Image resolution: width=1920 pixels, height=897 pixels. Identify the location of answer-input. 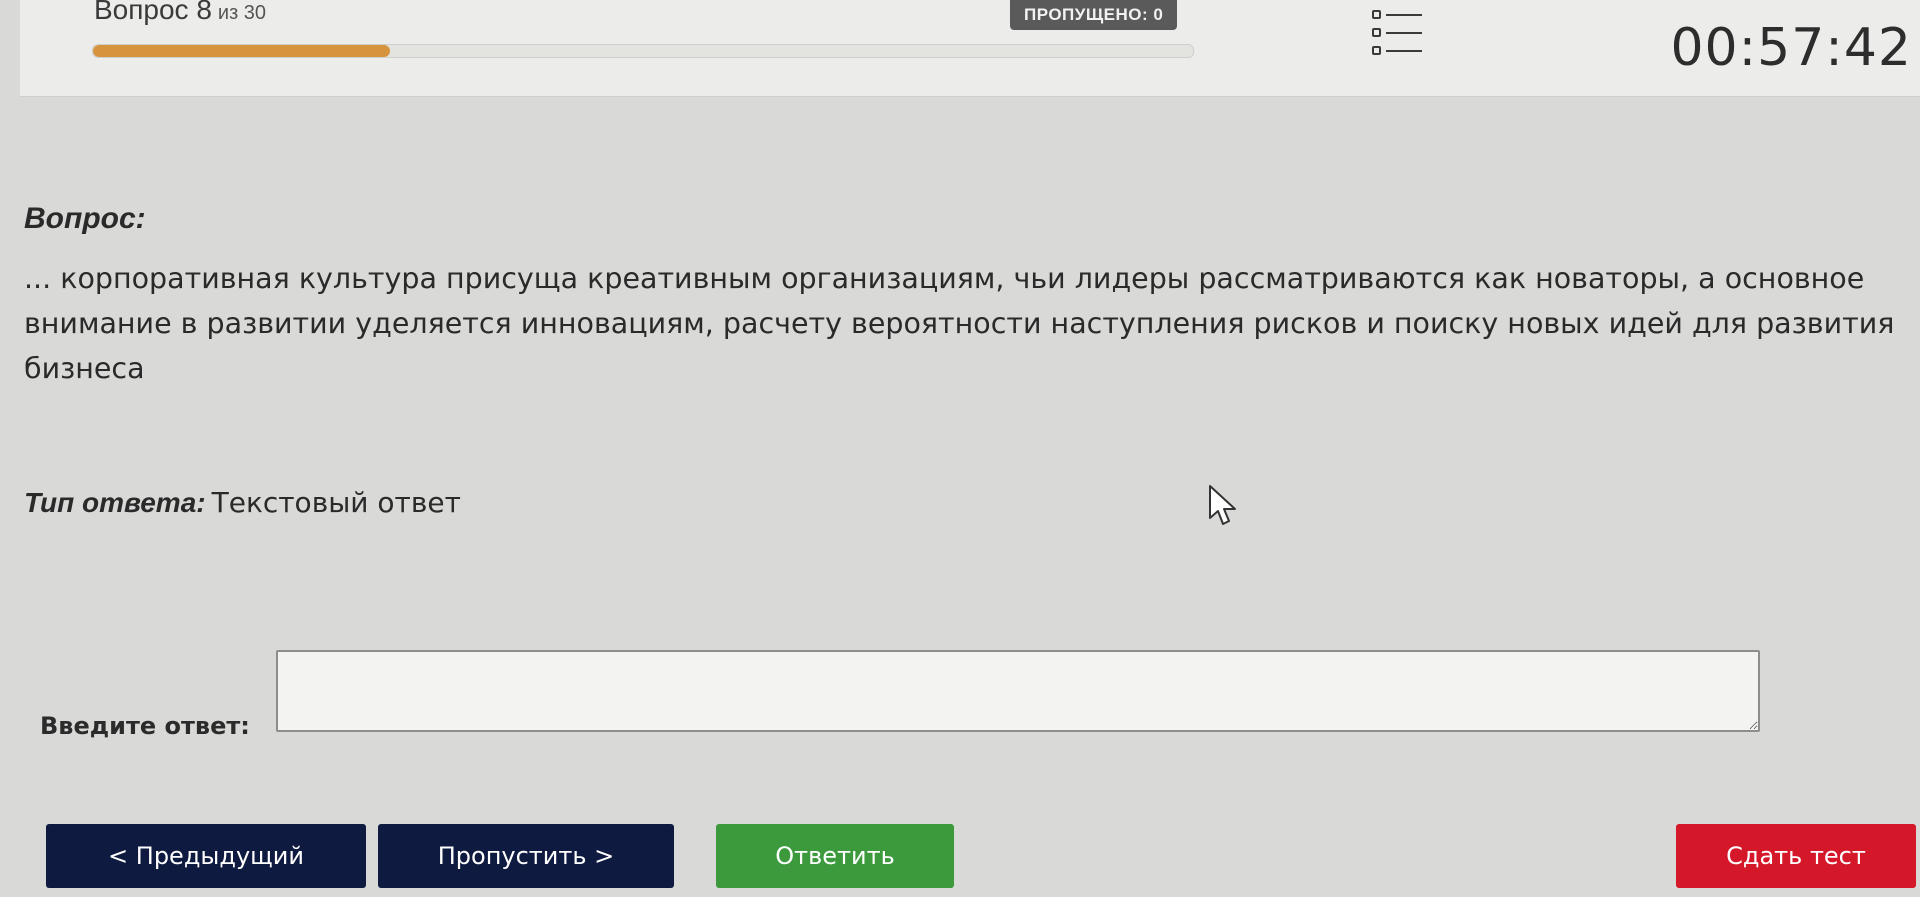
(1018, 691).